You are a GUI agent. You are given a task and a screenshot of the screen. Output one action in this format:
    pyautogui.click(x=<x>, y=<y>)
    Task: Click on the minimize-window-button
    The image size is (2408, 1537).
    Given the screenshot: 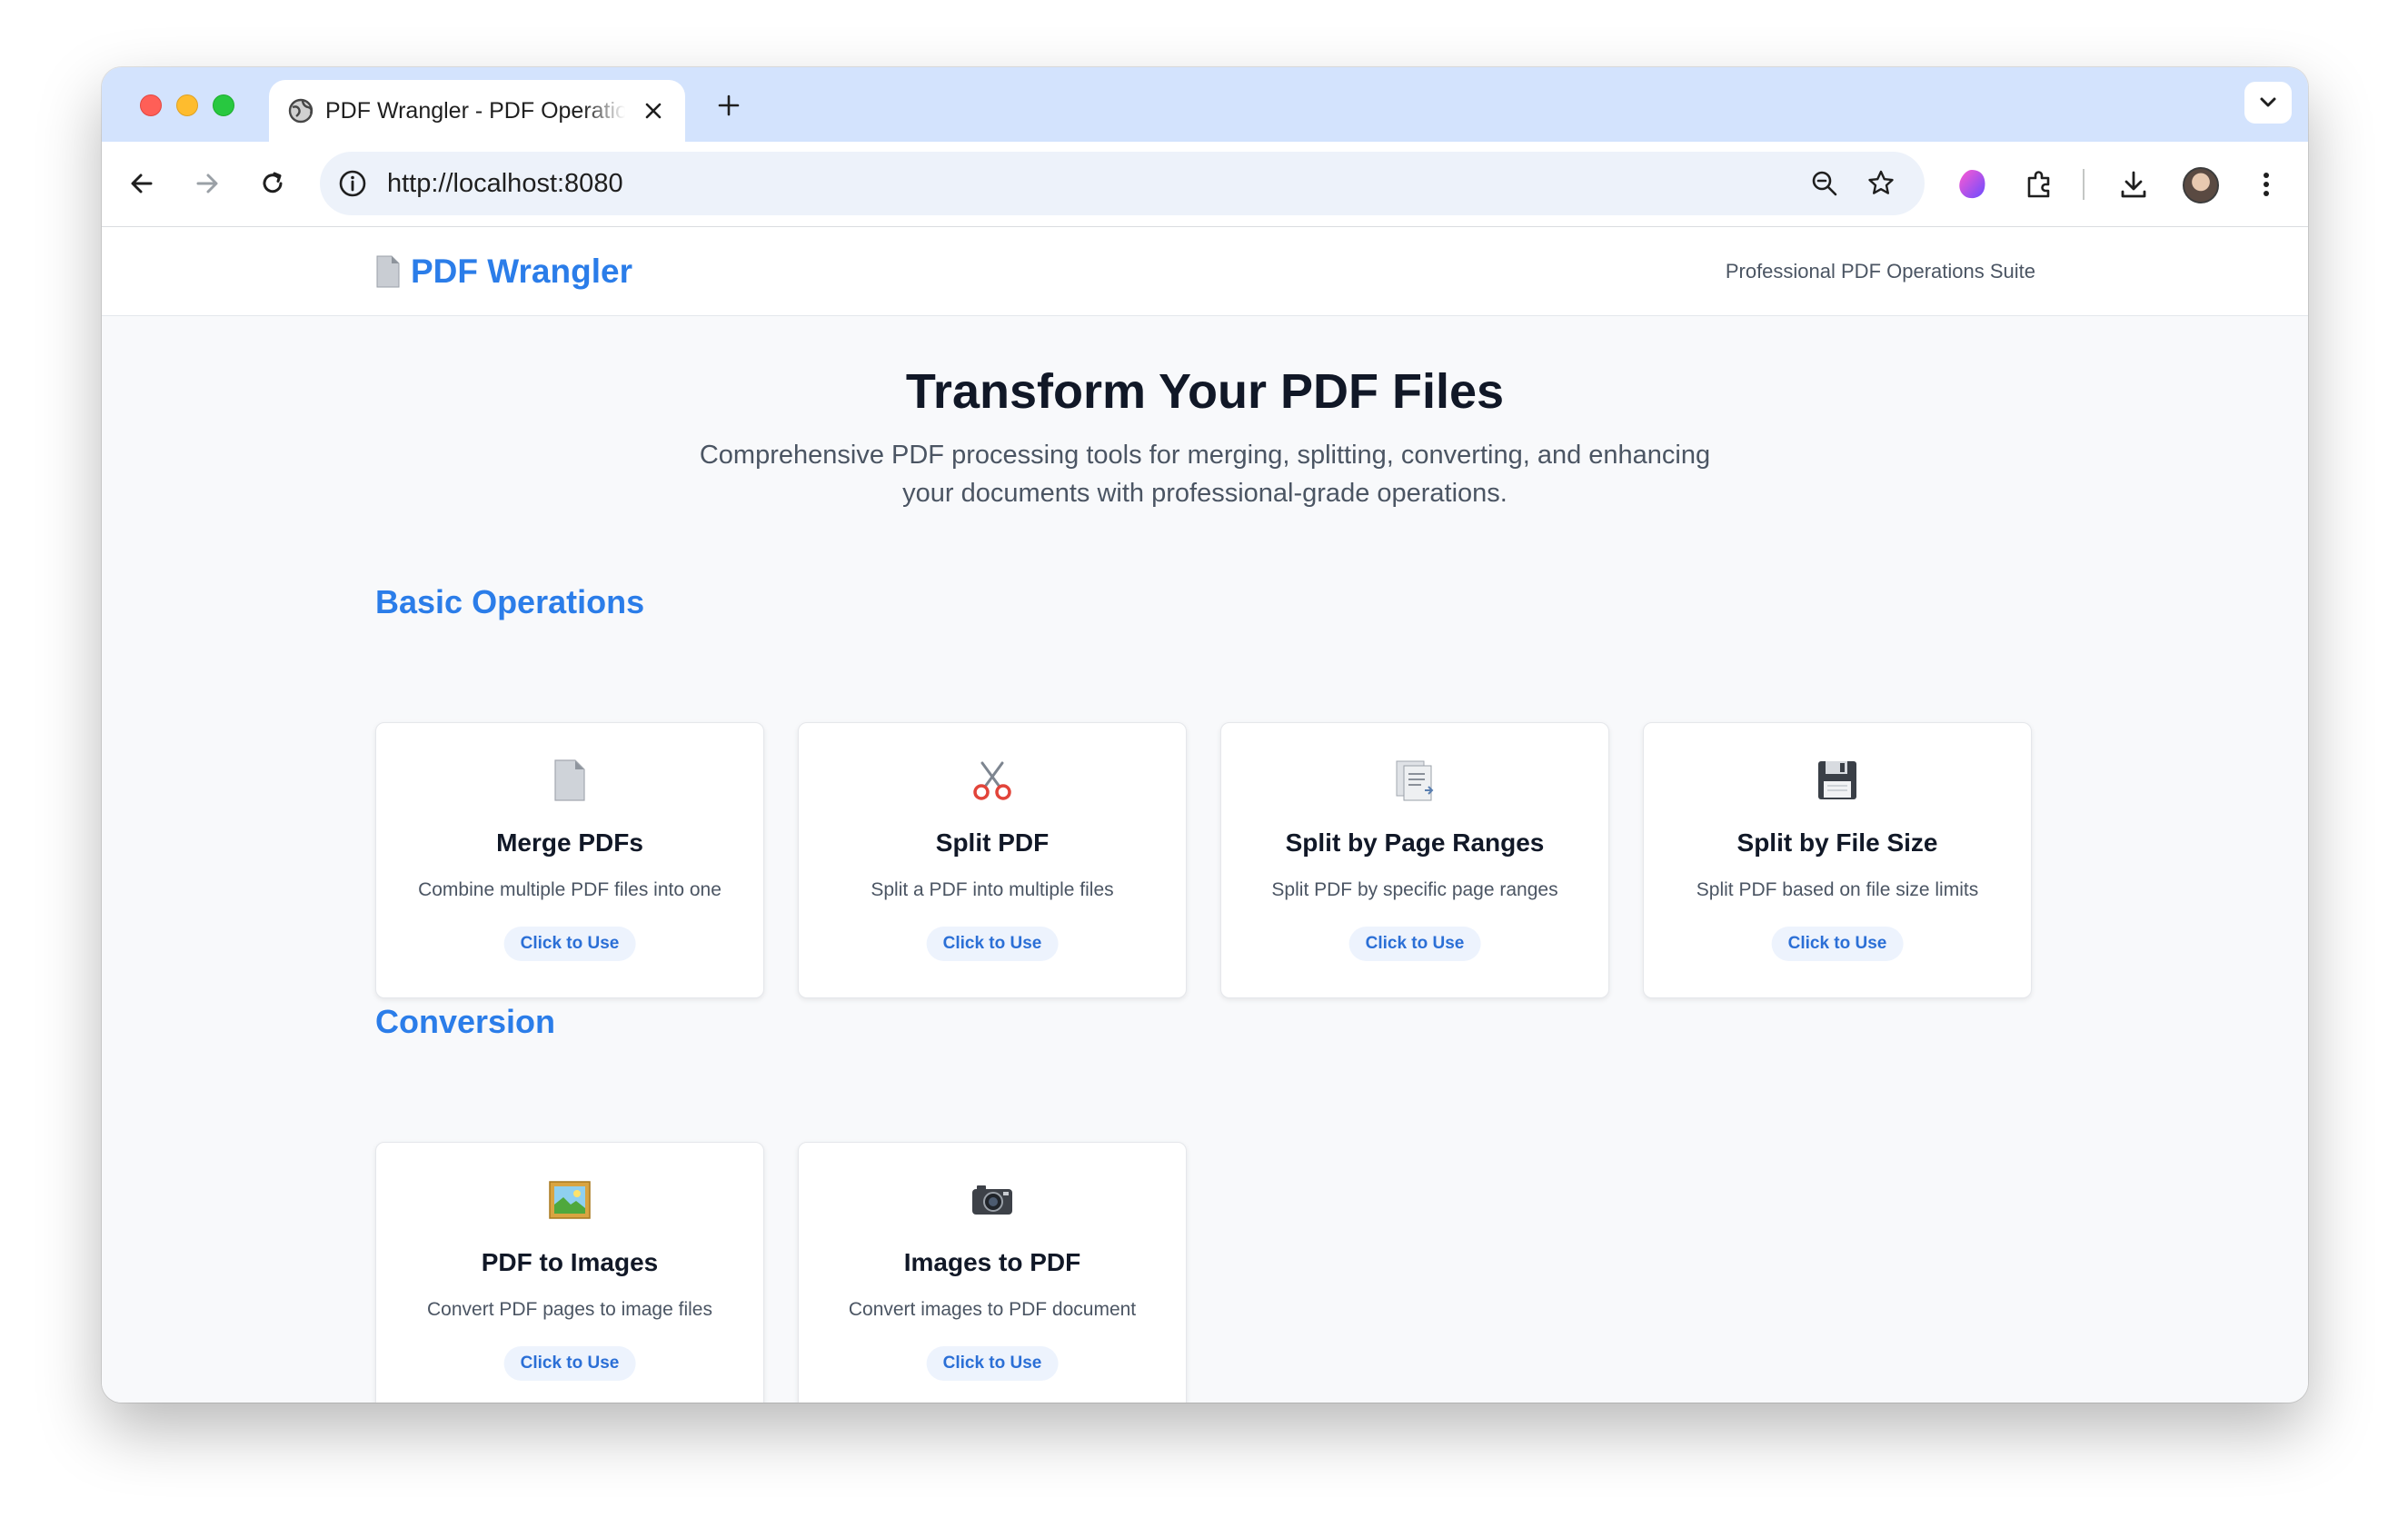 What is the action you would take?
    pyautogui.click(x=187, y=105)
    